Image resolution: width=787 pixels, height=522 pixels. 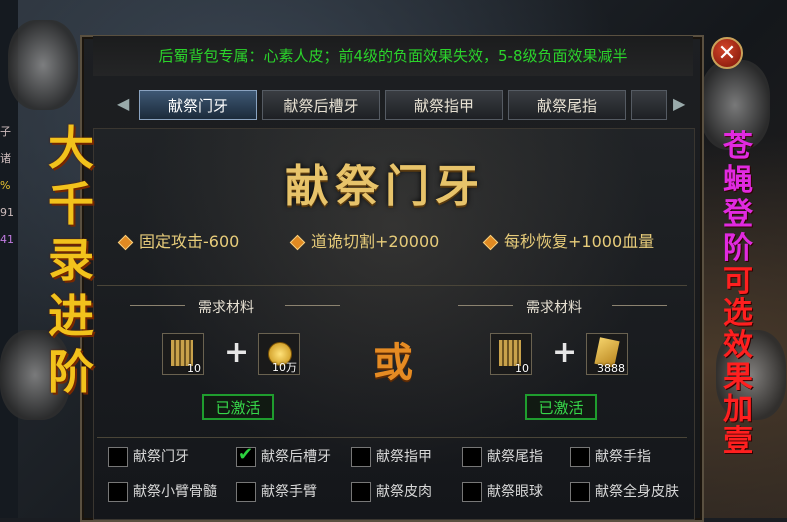 I want to click on effect-text: 固定攻击-600, so click(x=189, y=241).